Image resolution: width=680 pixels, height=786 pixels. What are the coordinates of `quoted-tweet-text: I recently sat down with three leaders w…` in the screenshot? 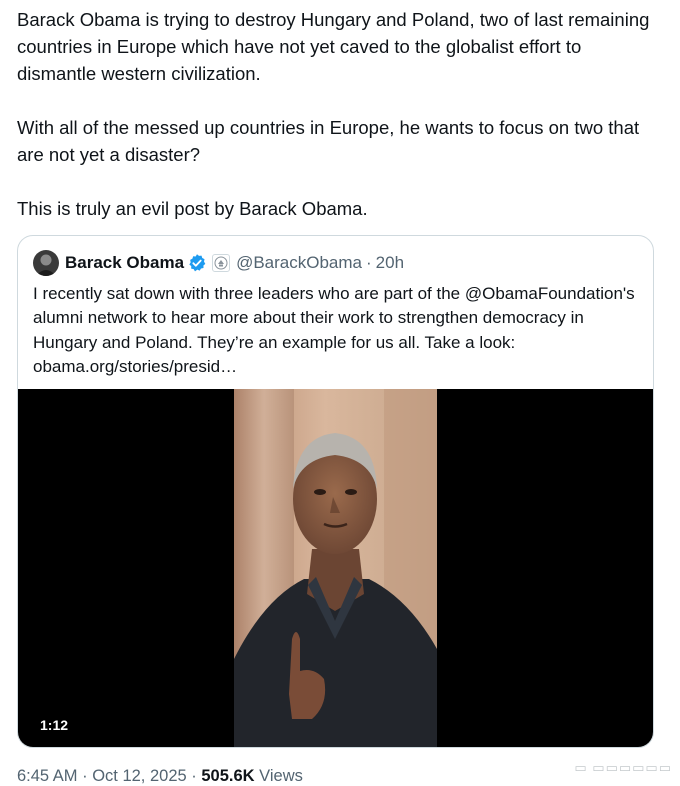 It's located at (334, 330).